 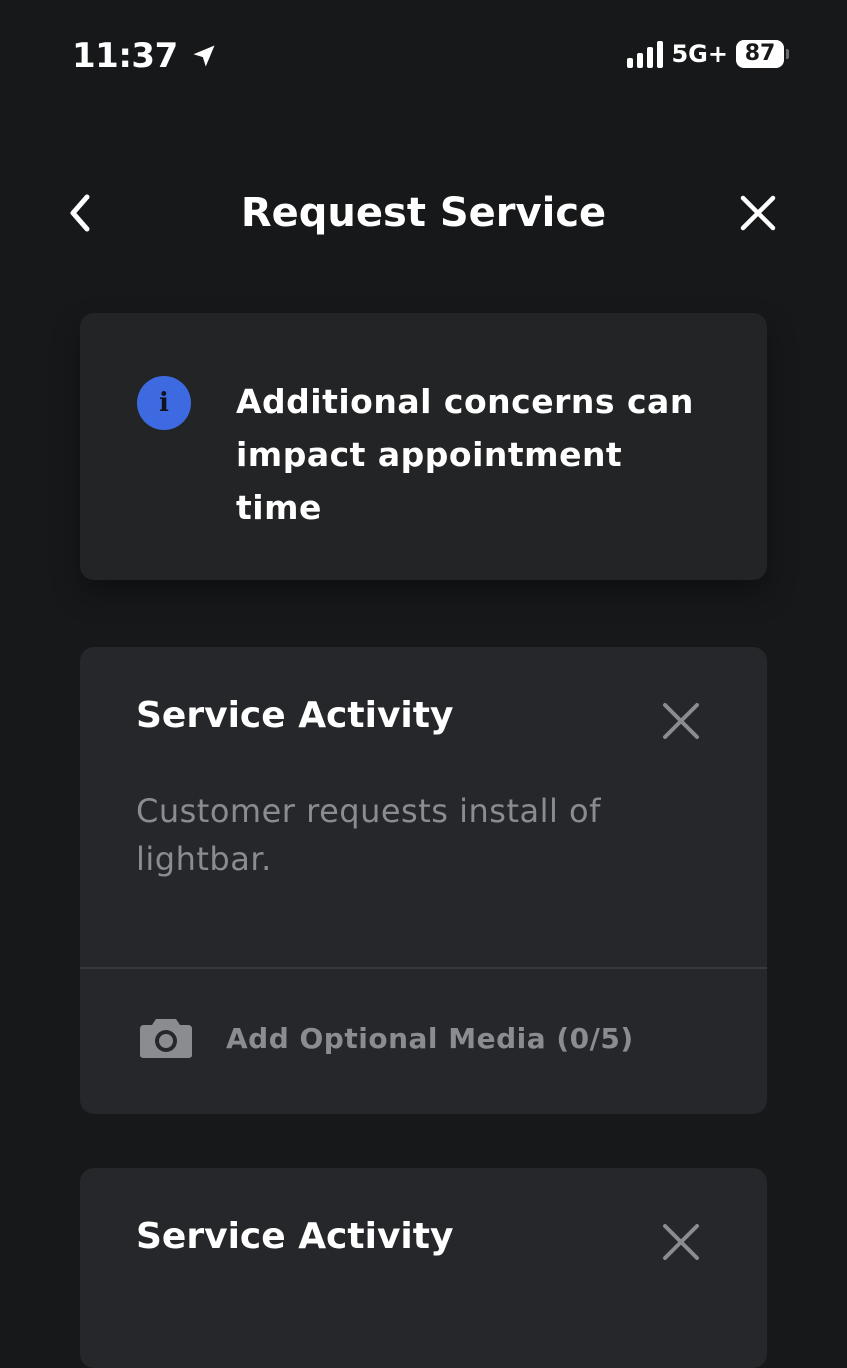 I want to click on battery-icon: 87, so click(x=762, y=54).